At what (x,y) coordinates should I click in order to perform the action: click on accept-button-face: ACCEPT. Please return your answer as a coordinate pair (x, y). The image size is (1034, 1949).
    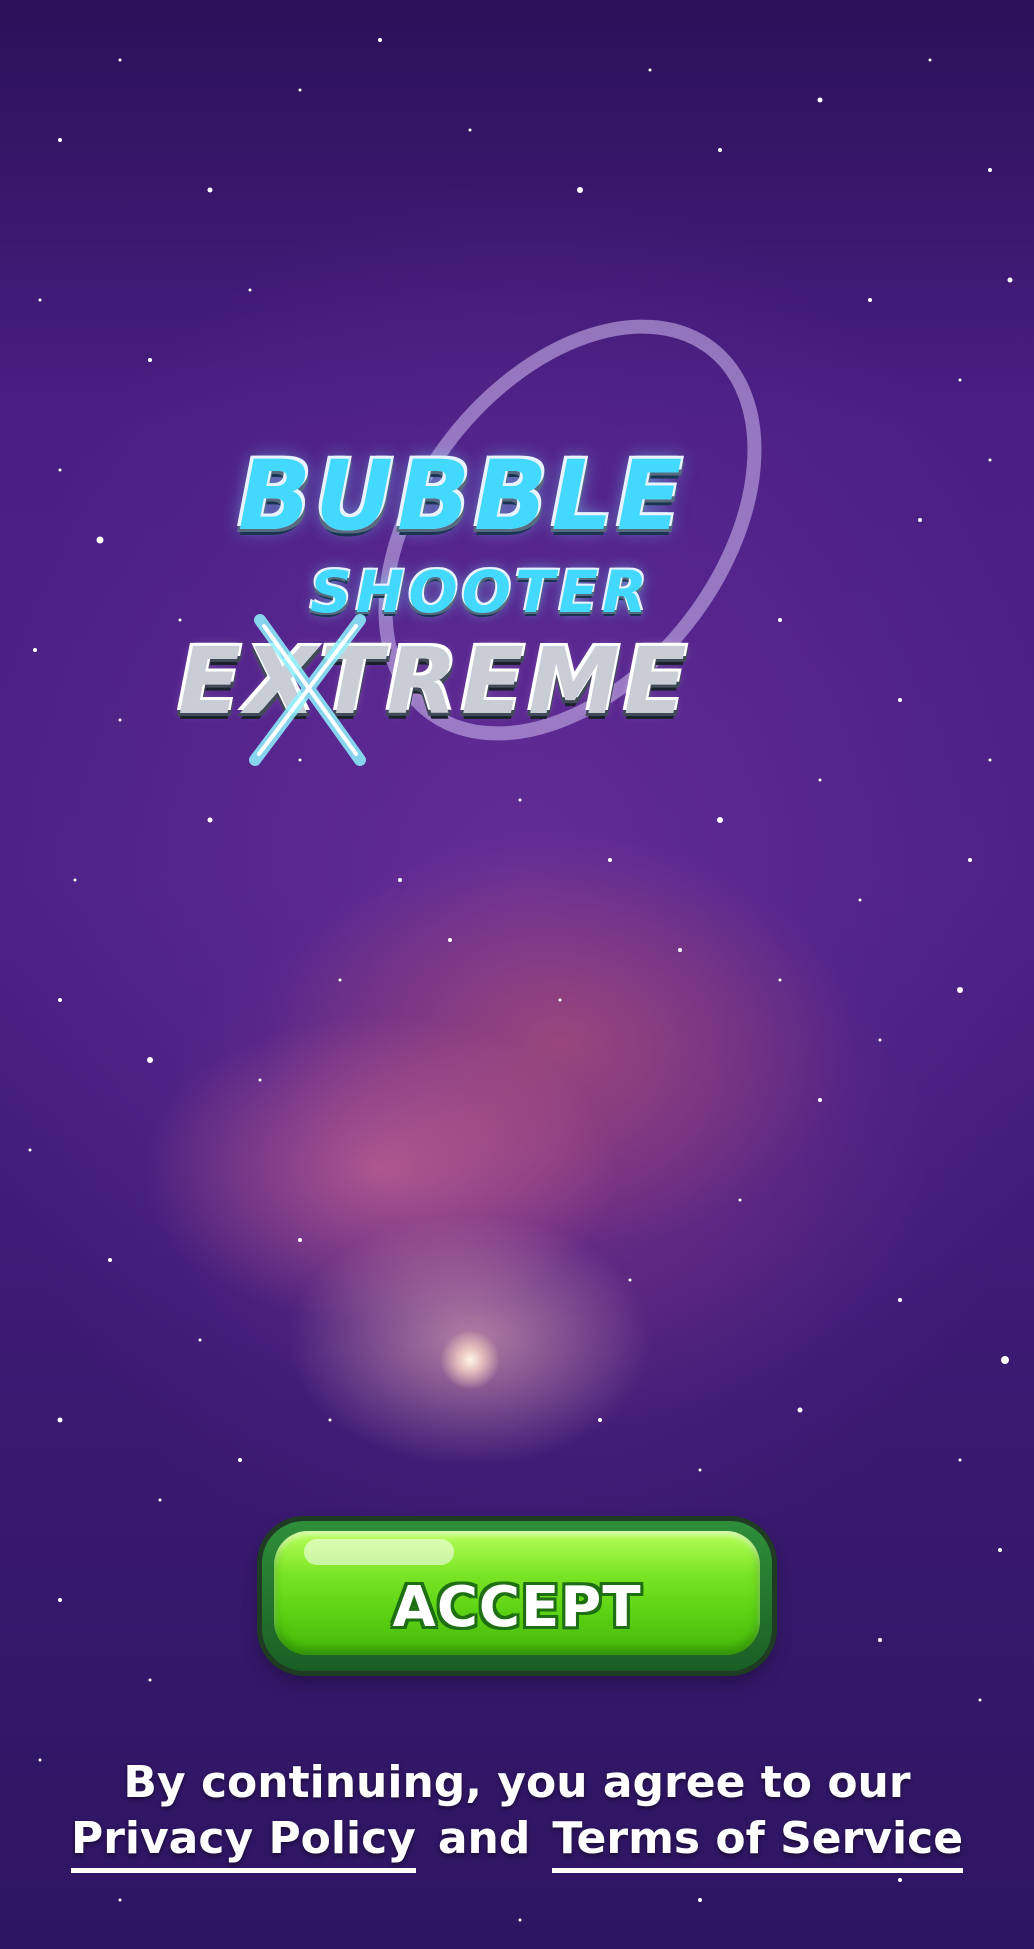
    Looking at the image, I should click on (517, 1593).